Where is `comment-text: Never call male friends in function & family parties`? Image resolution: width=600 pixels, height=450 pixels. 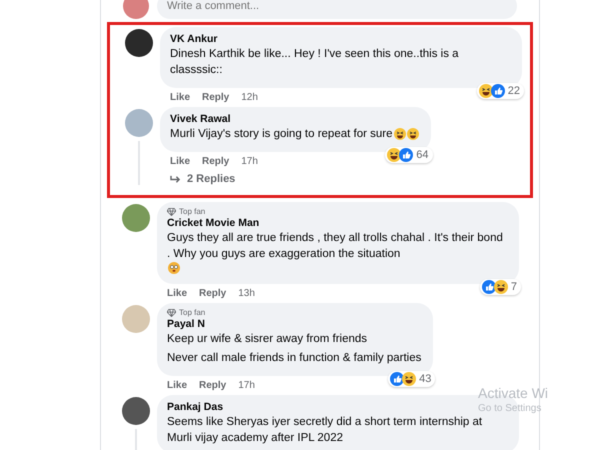 comment-text: Never call male friends in function & family parties is located at coordinates (294, 358).